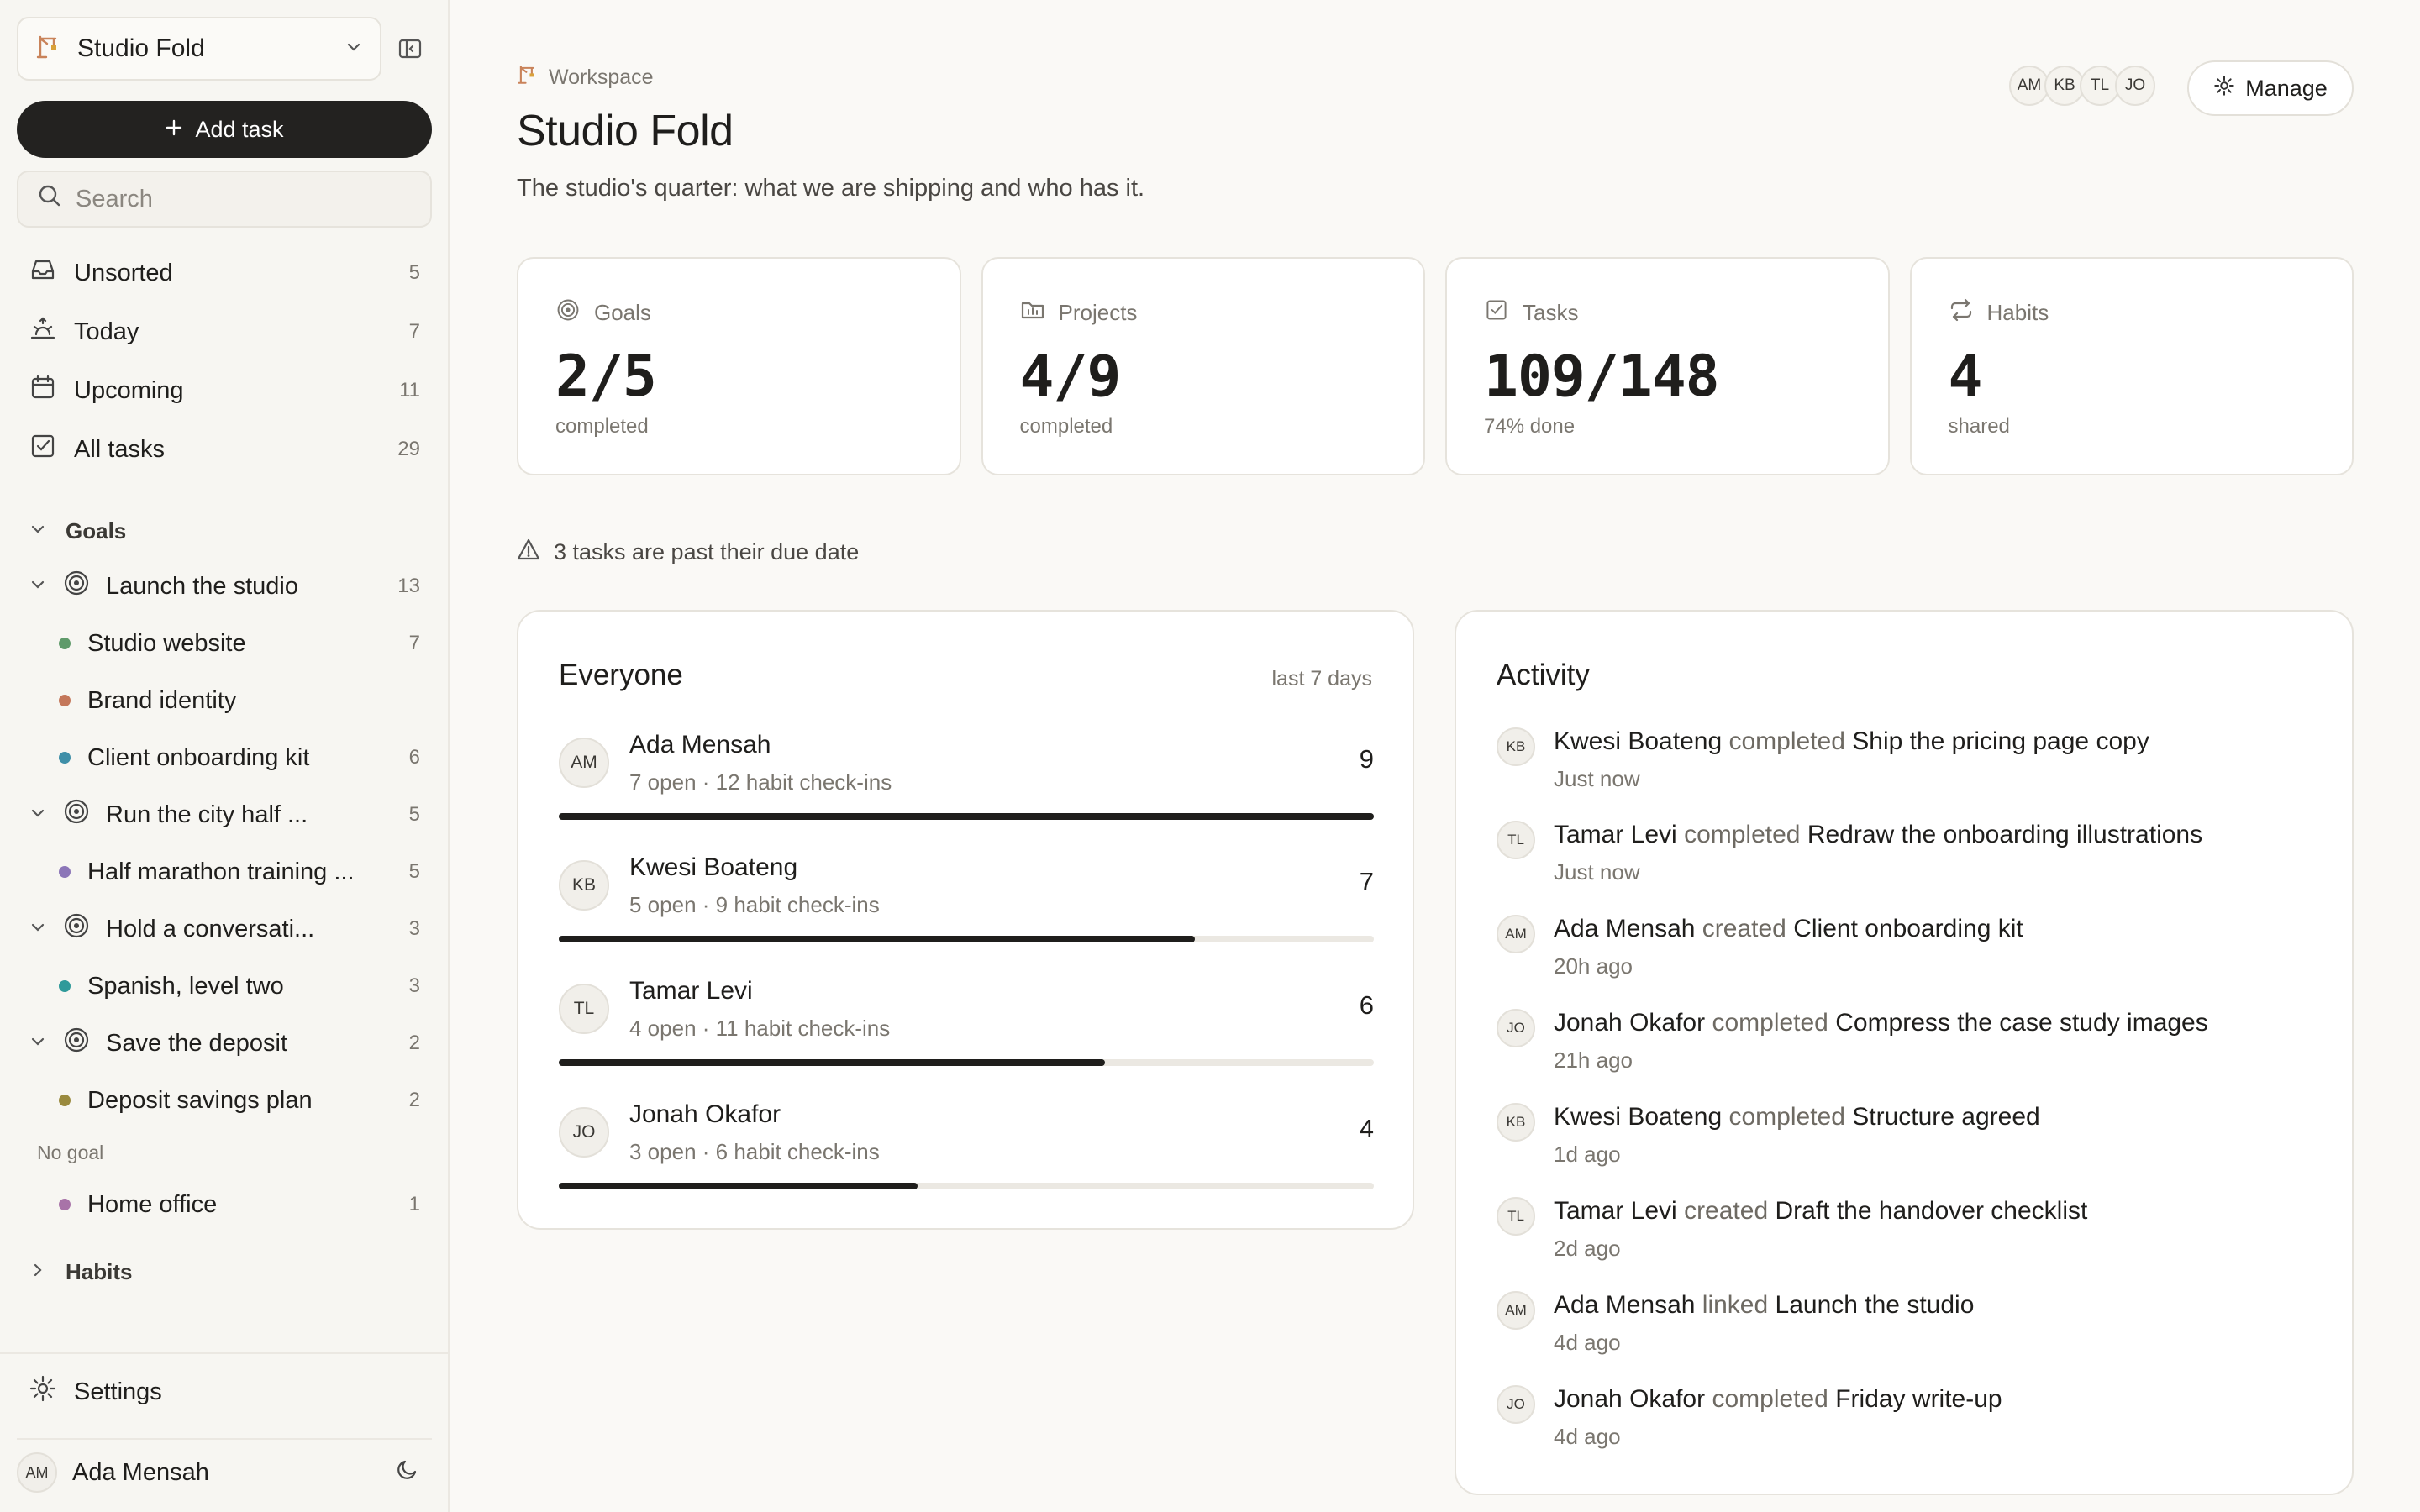 The image size is (2420, 1512). What do you see at coordinates (225, 700) in the screenshot?
I see `project-item: Brand identity` at bounding box center [225, 700].